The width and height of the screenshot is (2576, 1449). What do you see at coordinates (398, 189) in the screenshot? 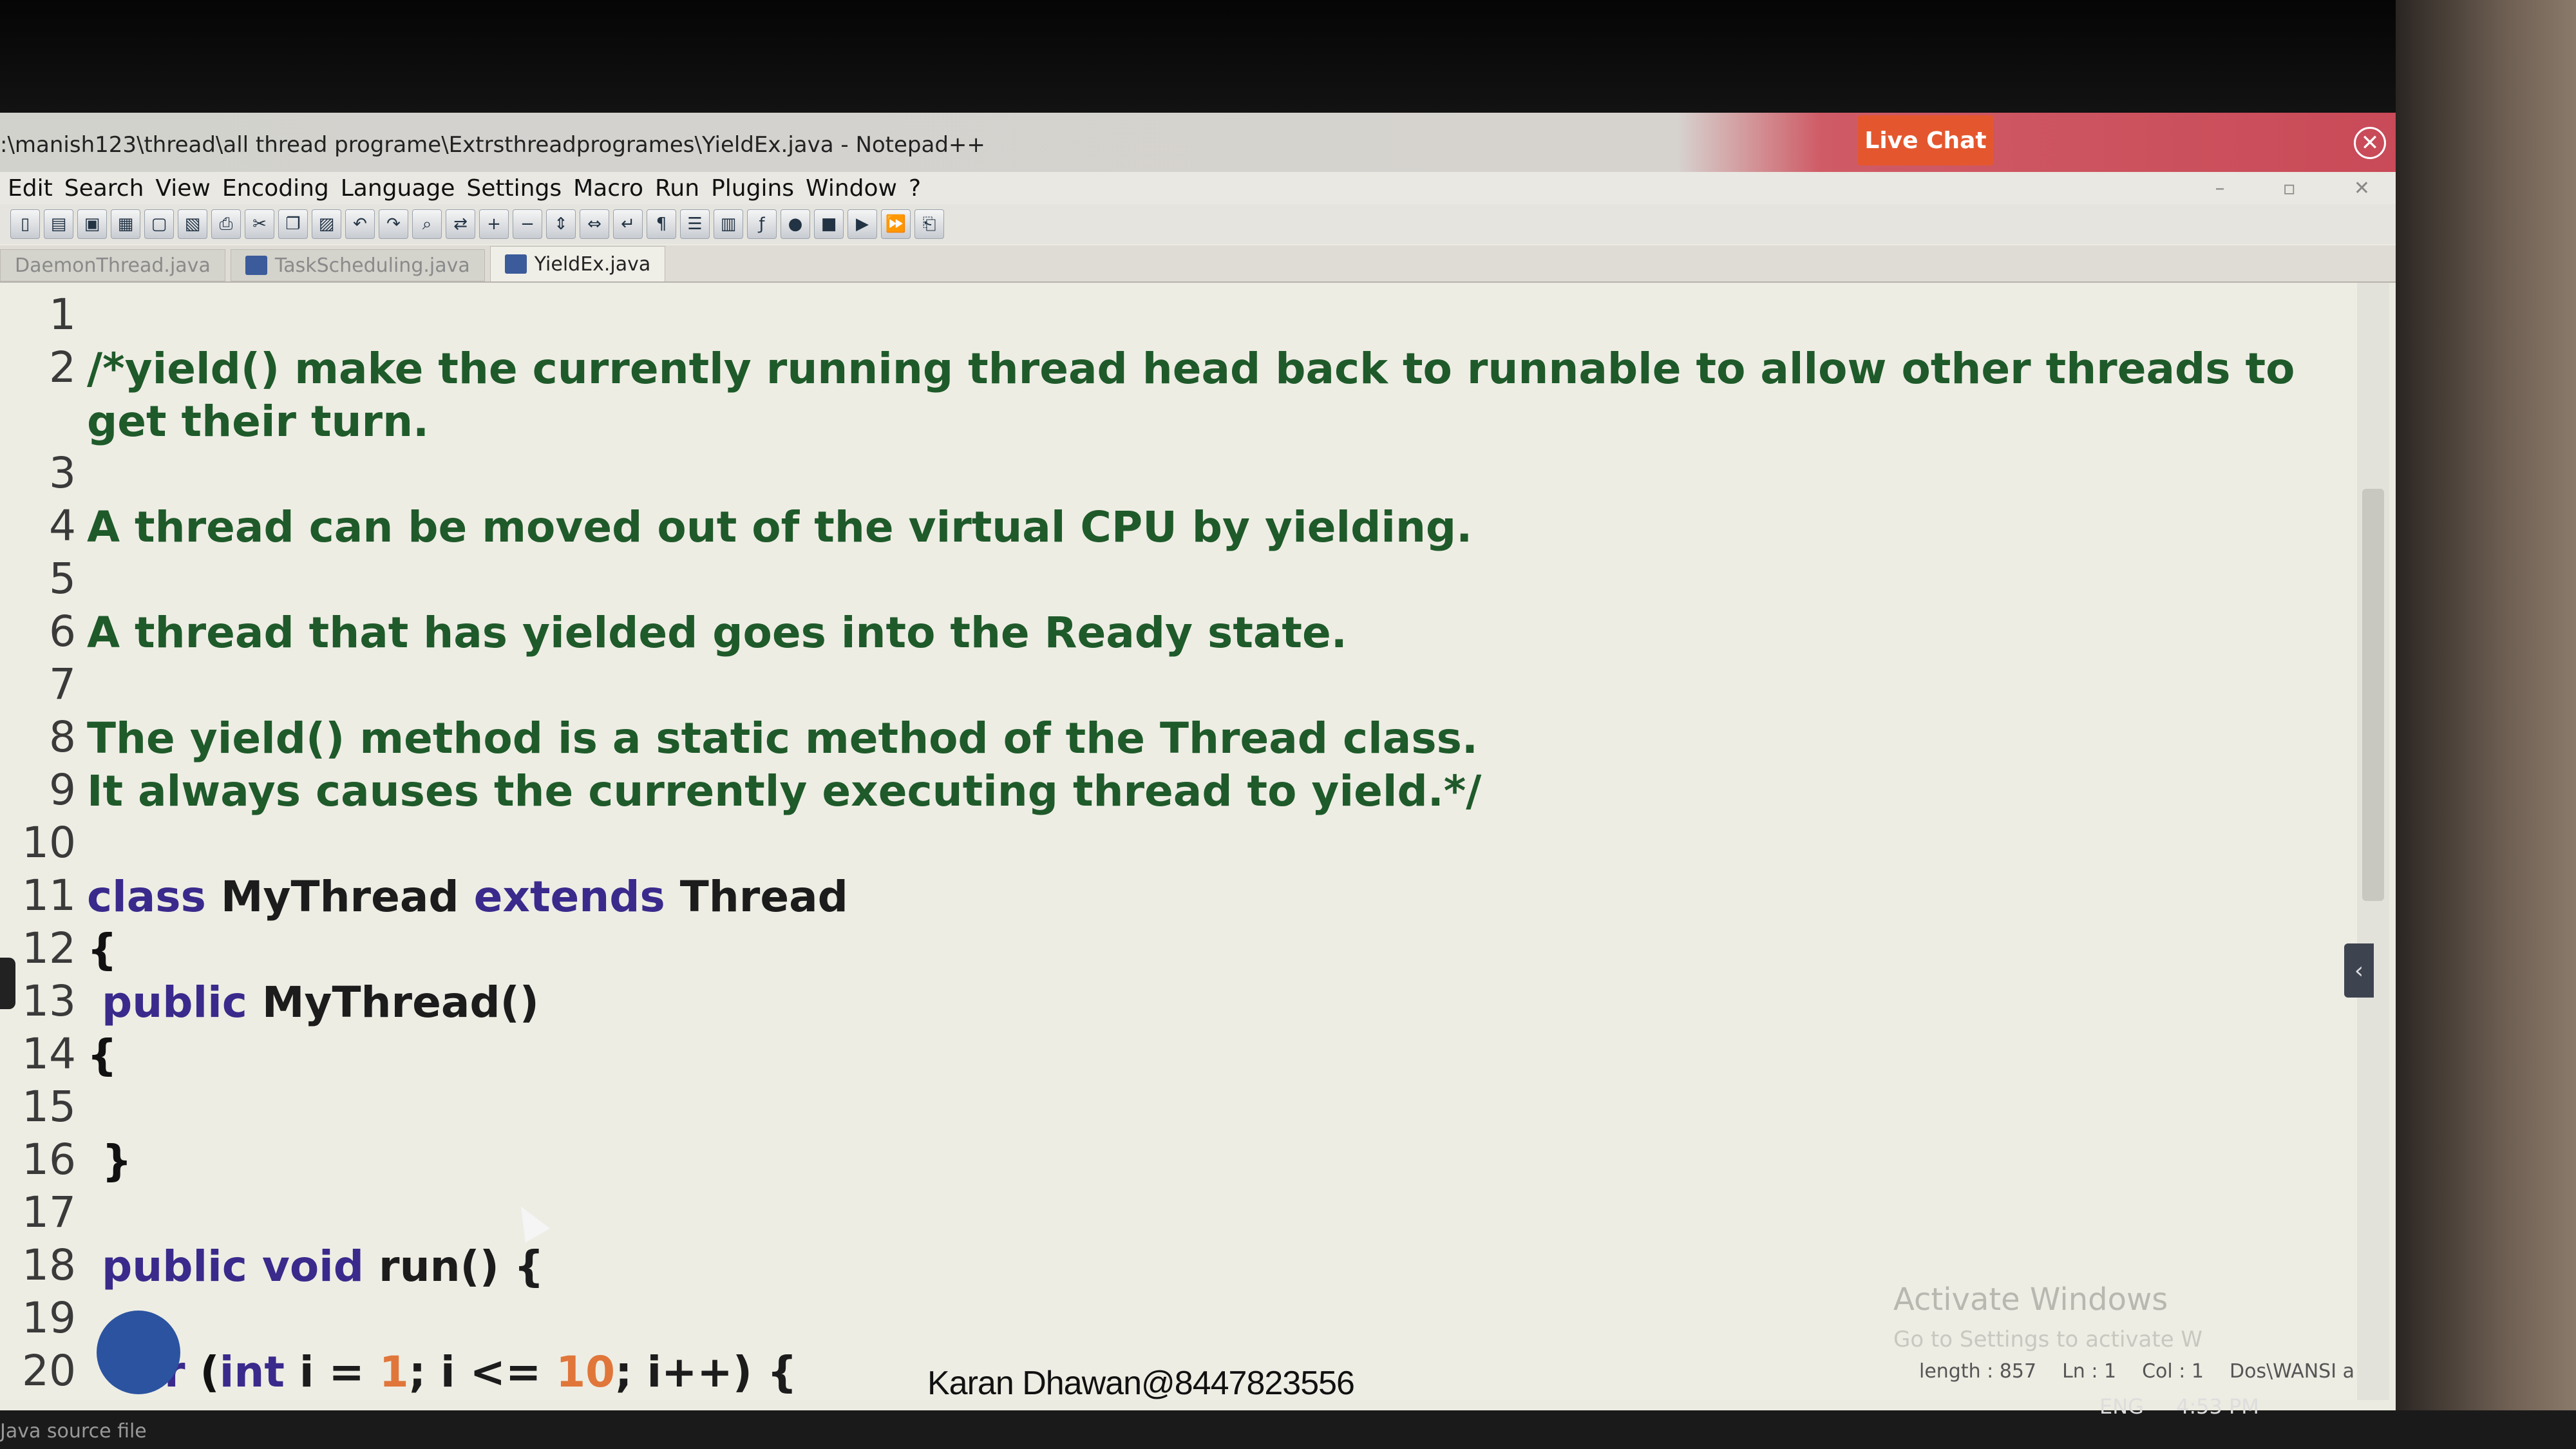
I see `menu-item-language: Language` at bounding box center [398, 189].